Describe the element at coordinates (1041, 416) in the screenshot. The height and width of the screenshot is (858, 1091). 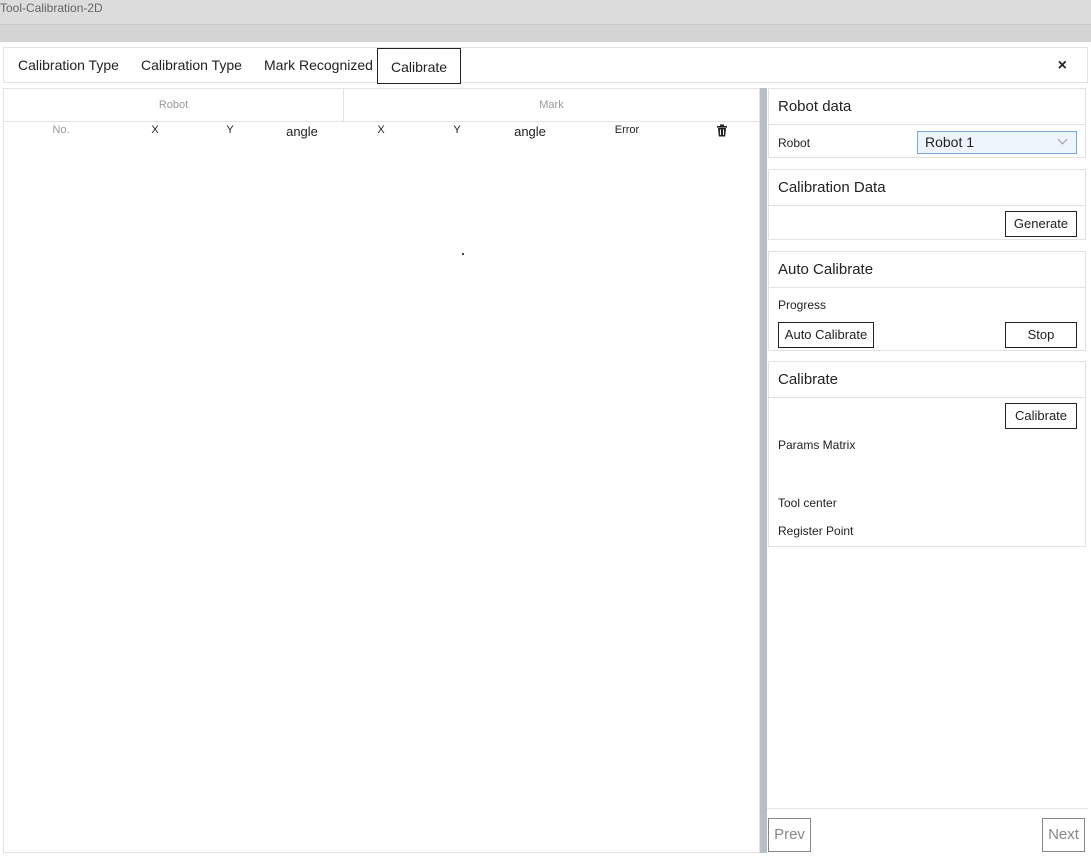
I see `calibrate-button: Calibrate` at that location.